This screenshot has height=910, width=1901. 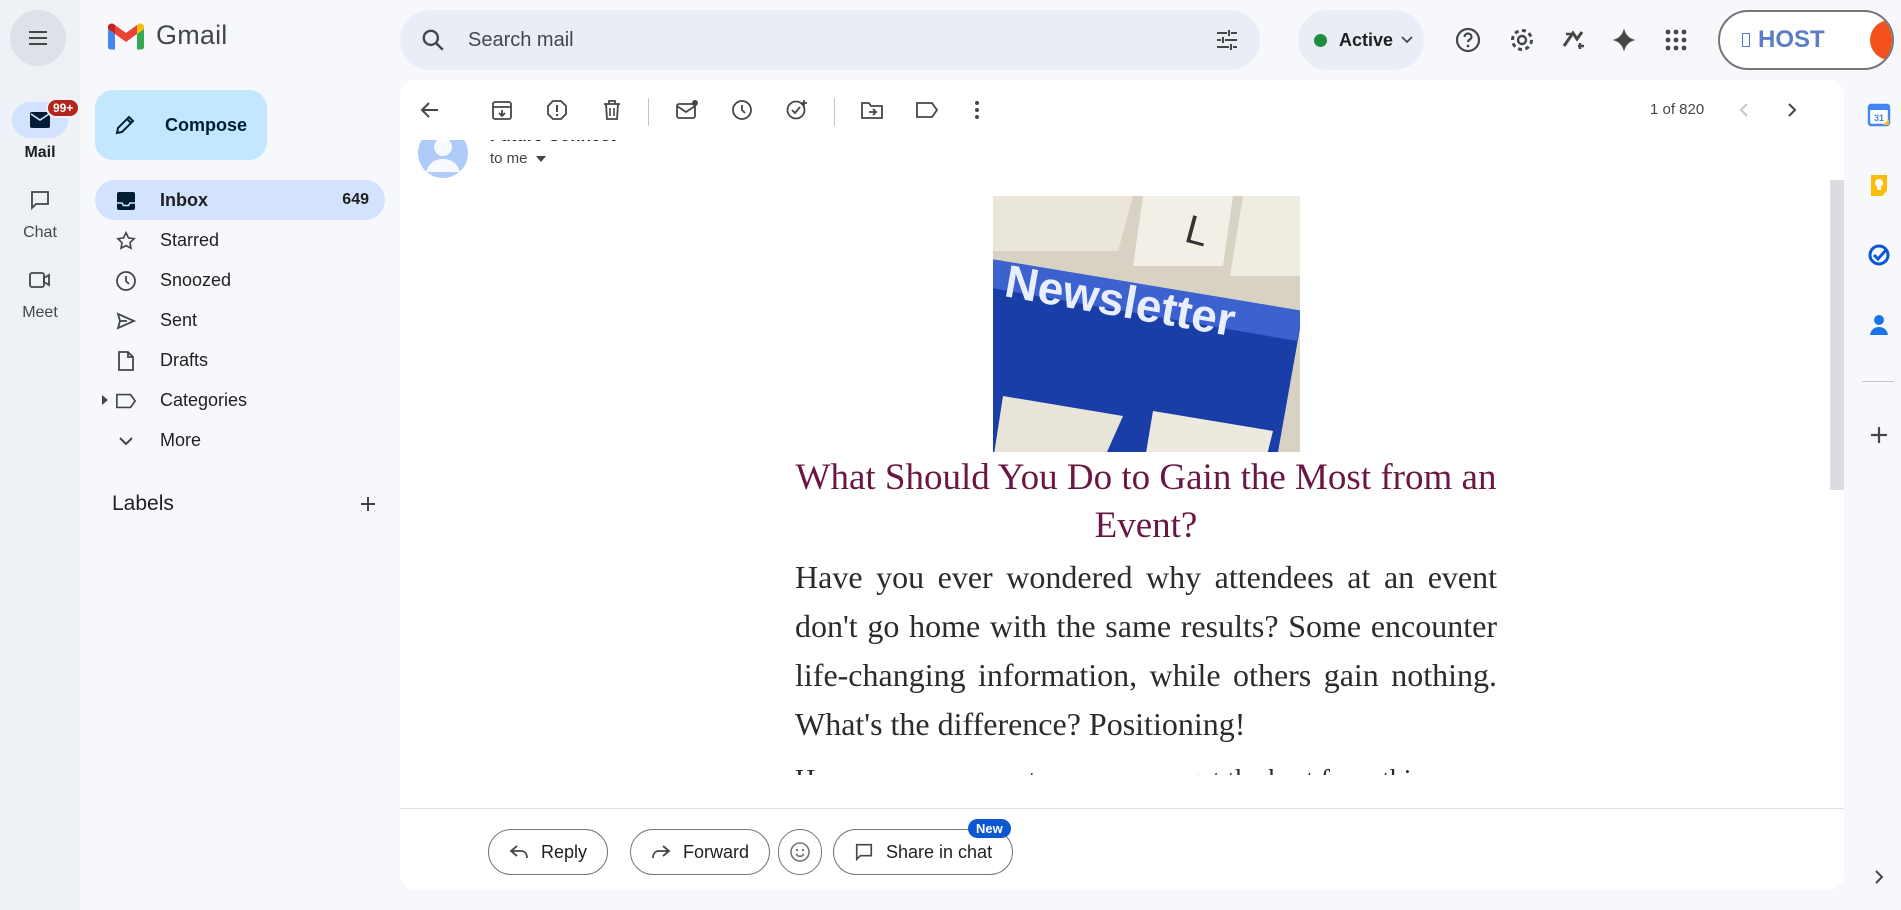 What do you see at coordinates (196, 279) in the screenshot?
I see `snoozed-label: Snoozed` at bounding box center [196, 279].